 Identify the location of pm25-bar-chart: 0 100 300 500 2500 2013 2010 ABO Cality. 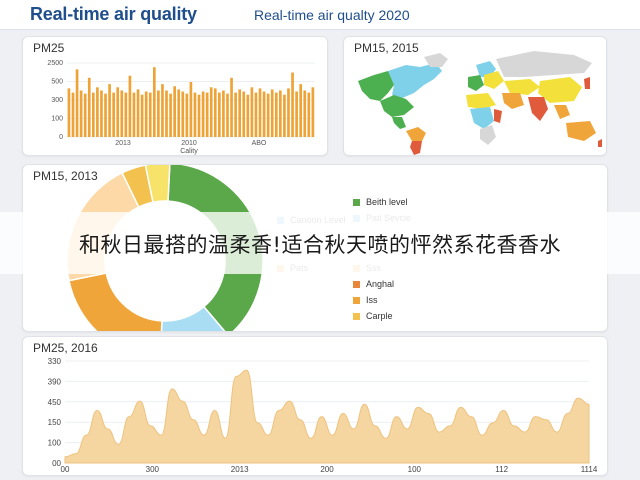
(181, 107).